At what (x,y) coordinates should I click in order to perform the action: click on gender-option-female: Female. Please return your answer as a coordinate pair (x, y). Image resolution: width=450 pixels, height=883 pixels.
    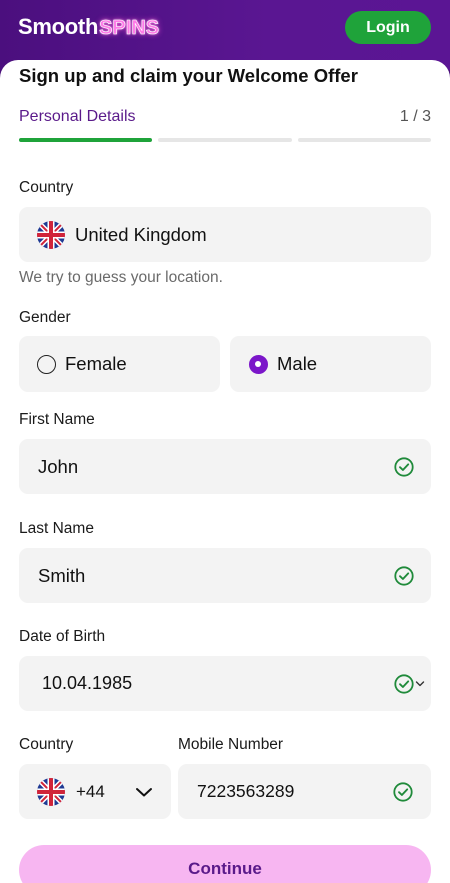
    Looking at the image, I should click on (119, 364).